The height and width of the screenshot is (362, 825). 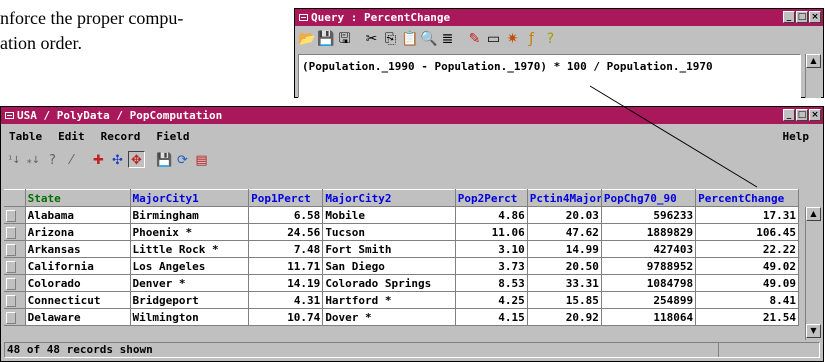 What do you see at coordinates (389, 300) in the screenshot?
I see `table-cell: Hartford *` at bounding box center [389, 300].